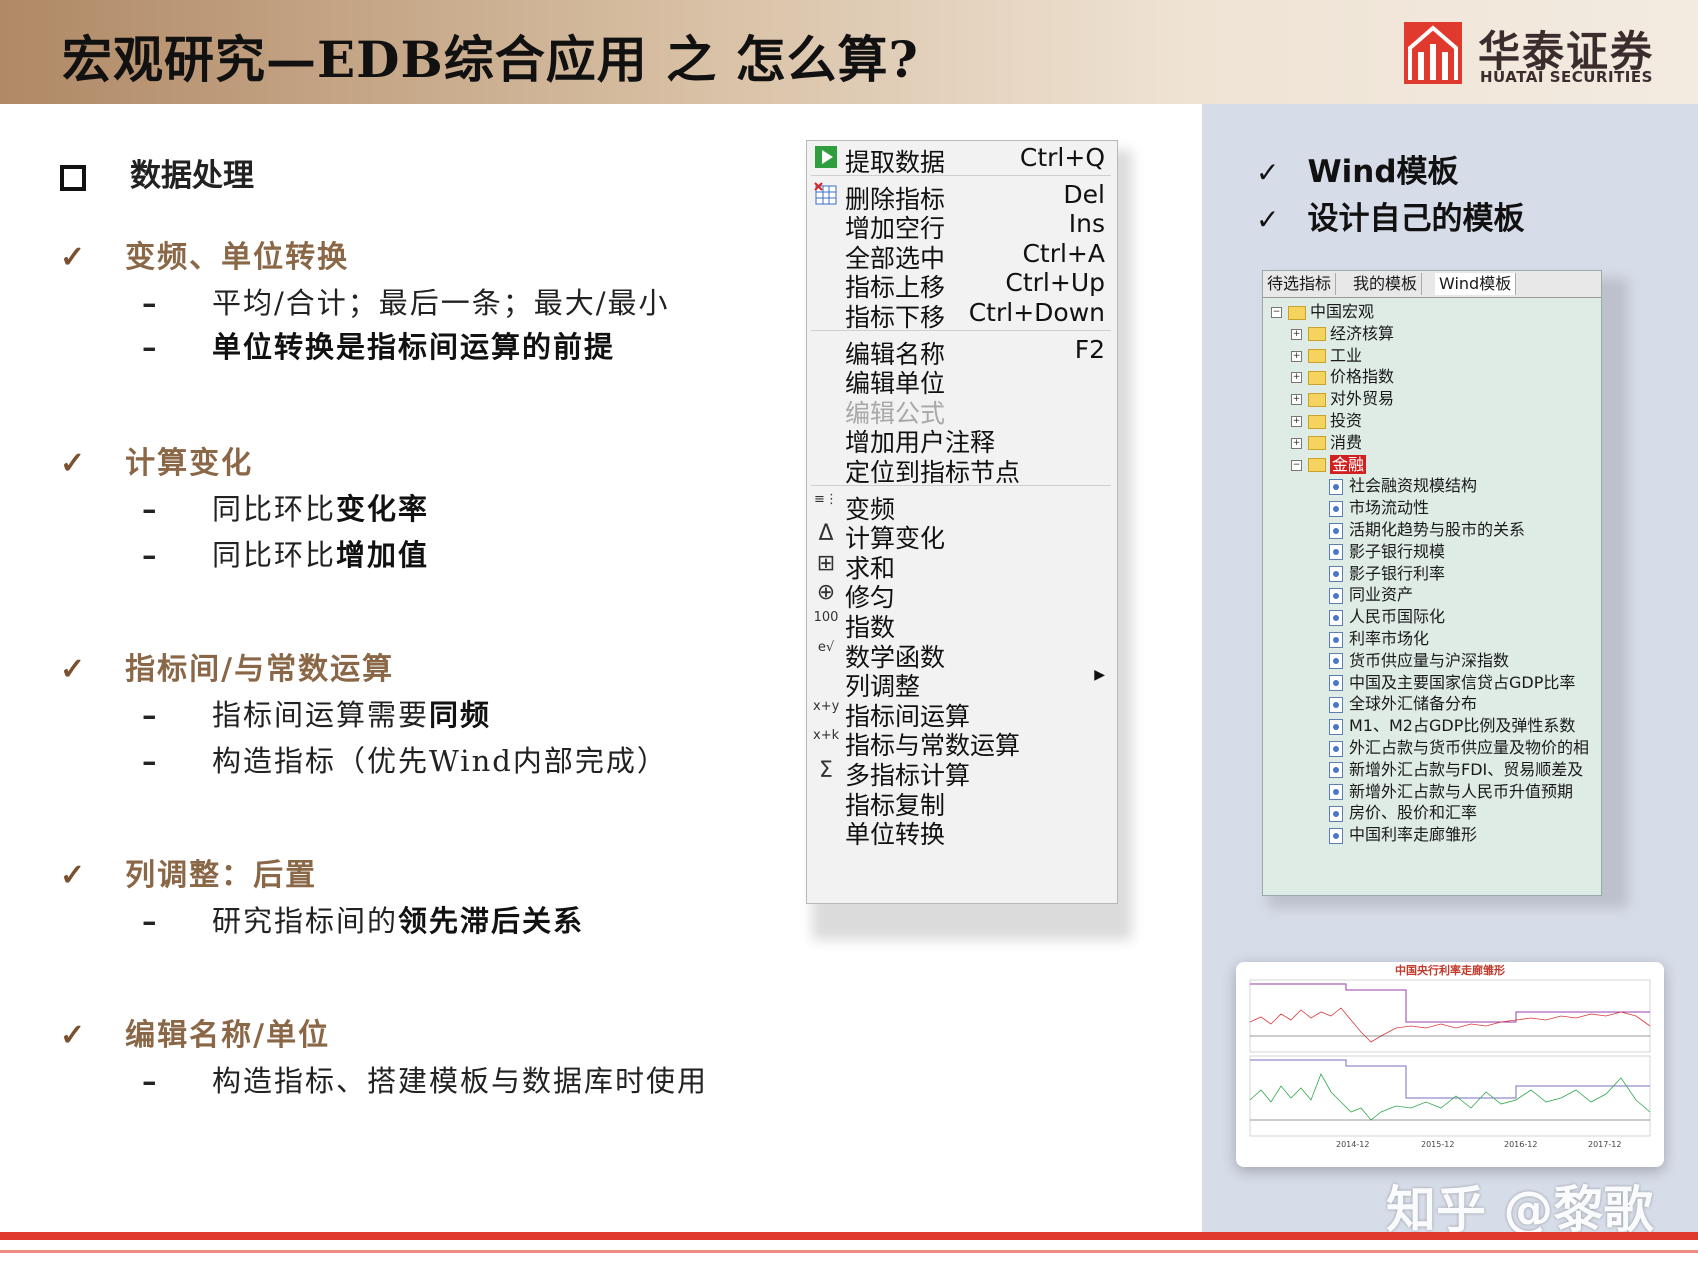 This screenshot has width=1698, height=1274. I want to click on tree-folder-node-selected: − 金融, so click(1329, 465).